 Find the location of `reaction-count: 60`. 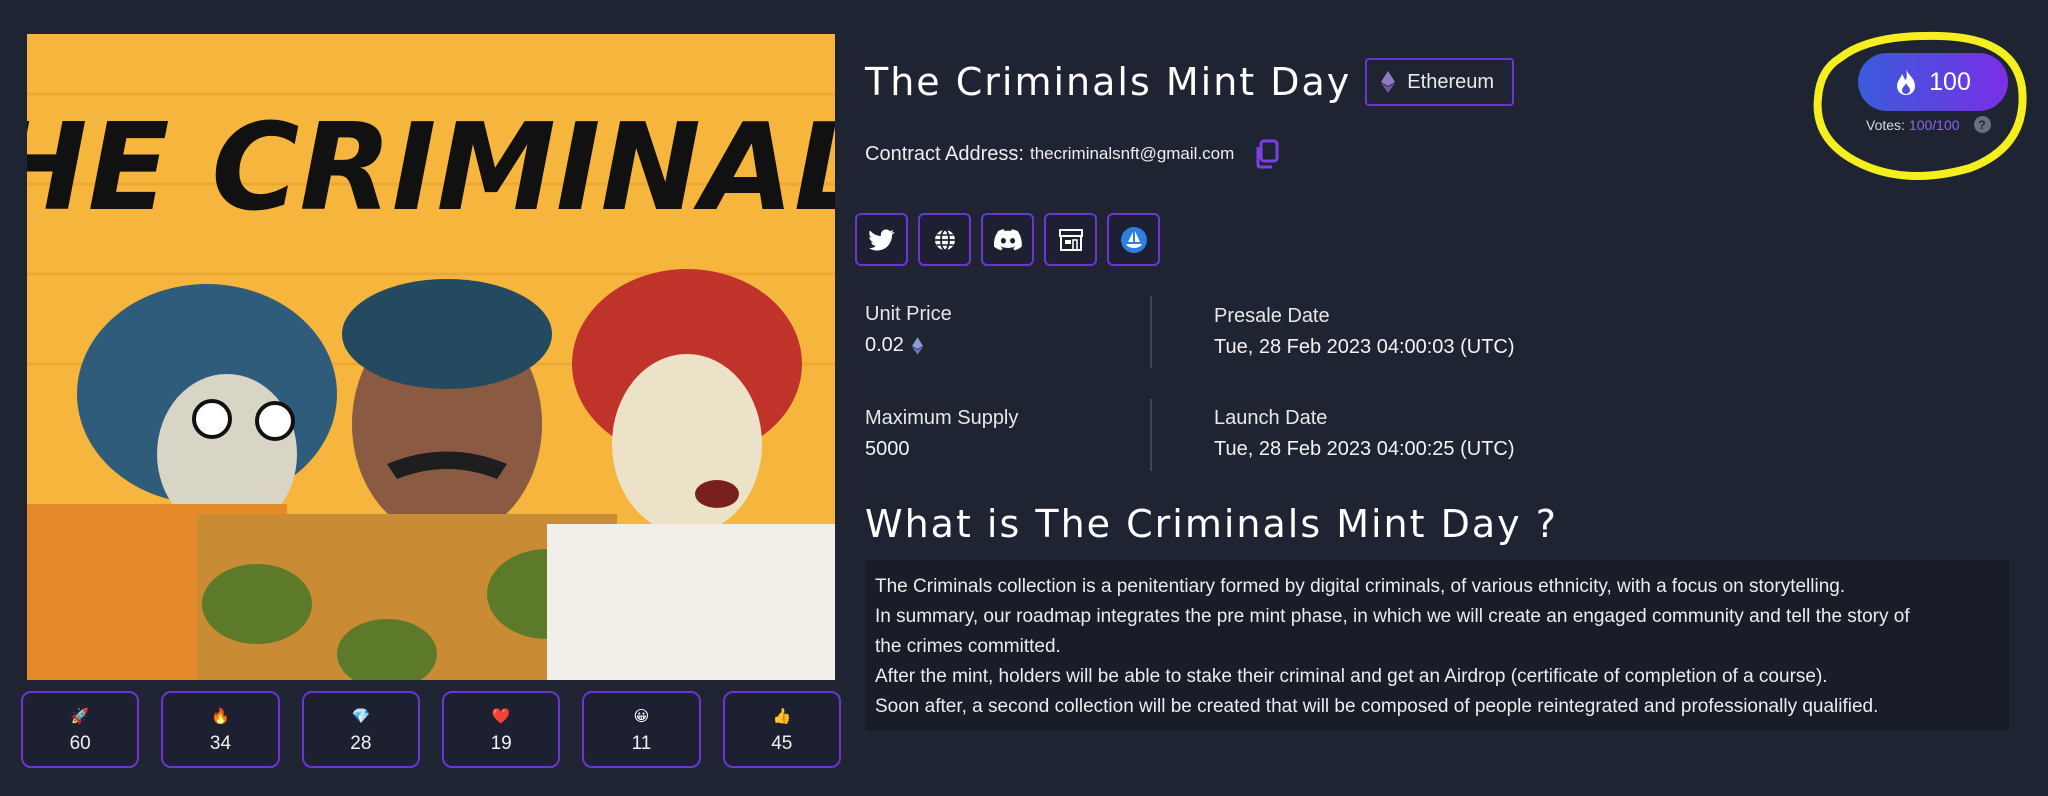

reaction-count: 60 is located at coordinates (80, 743).